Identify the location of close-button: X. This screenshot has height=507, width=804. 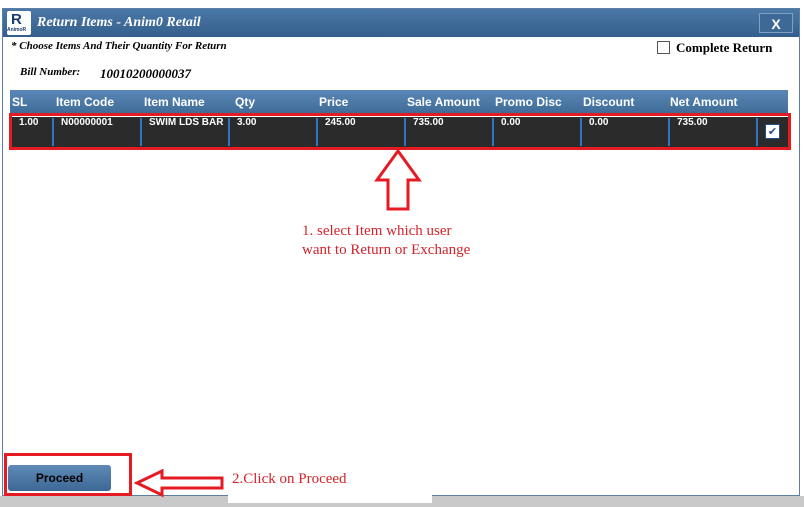
(776, 23).